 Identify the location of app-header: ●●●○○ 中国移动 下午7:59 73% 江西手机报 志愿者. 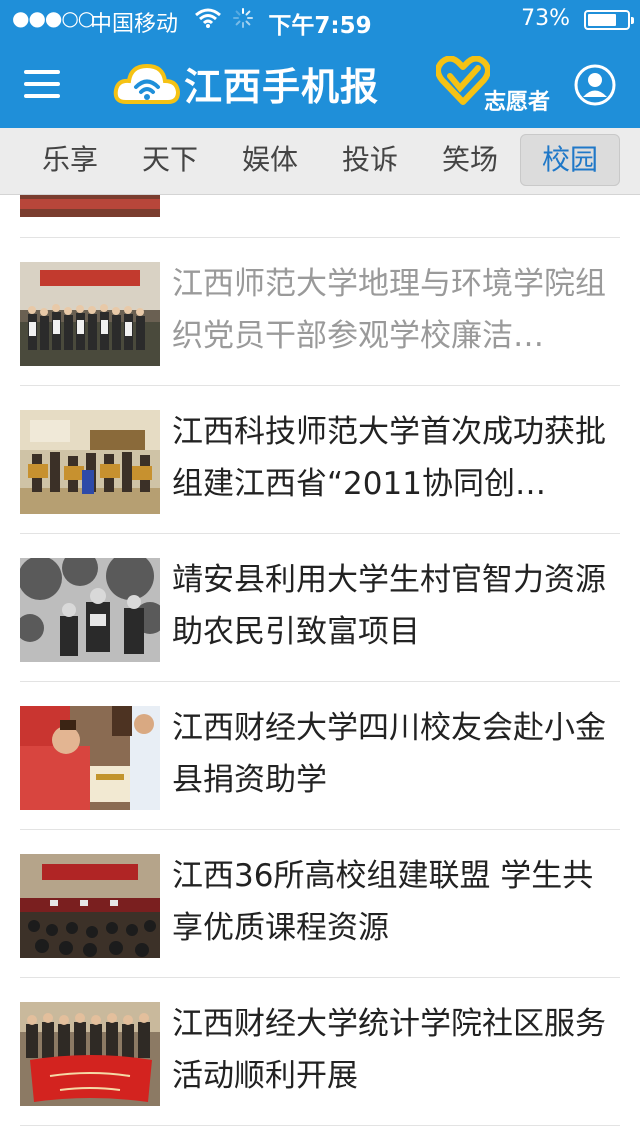
(320, 64).